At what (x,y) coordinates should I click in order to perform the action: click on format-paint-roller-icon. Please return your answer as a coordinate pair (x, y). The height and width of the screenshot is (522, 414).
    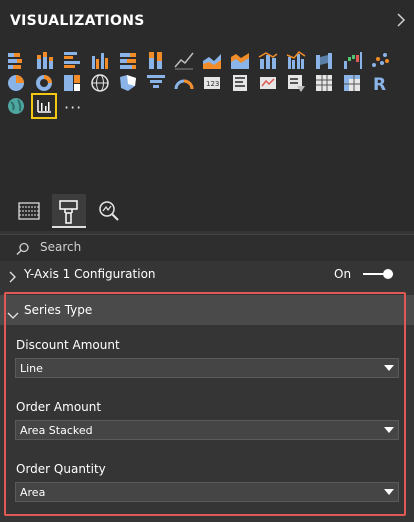
    Looking at the image, I should click on (69, 211).